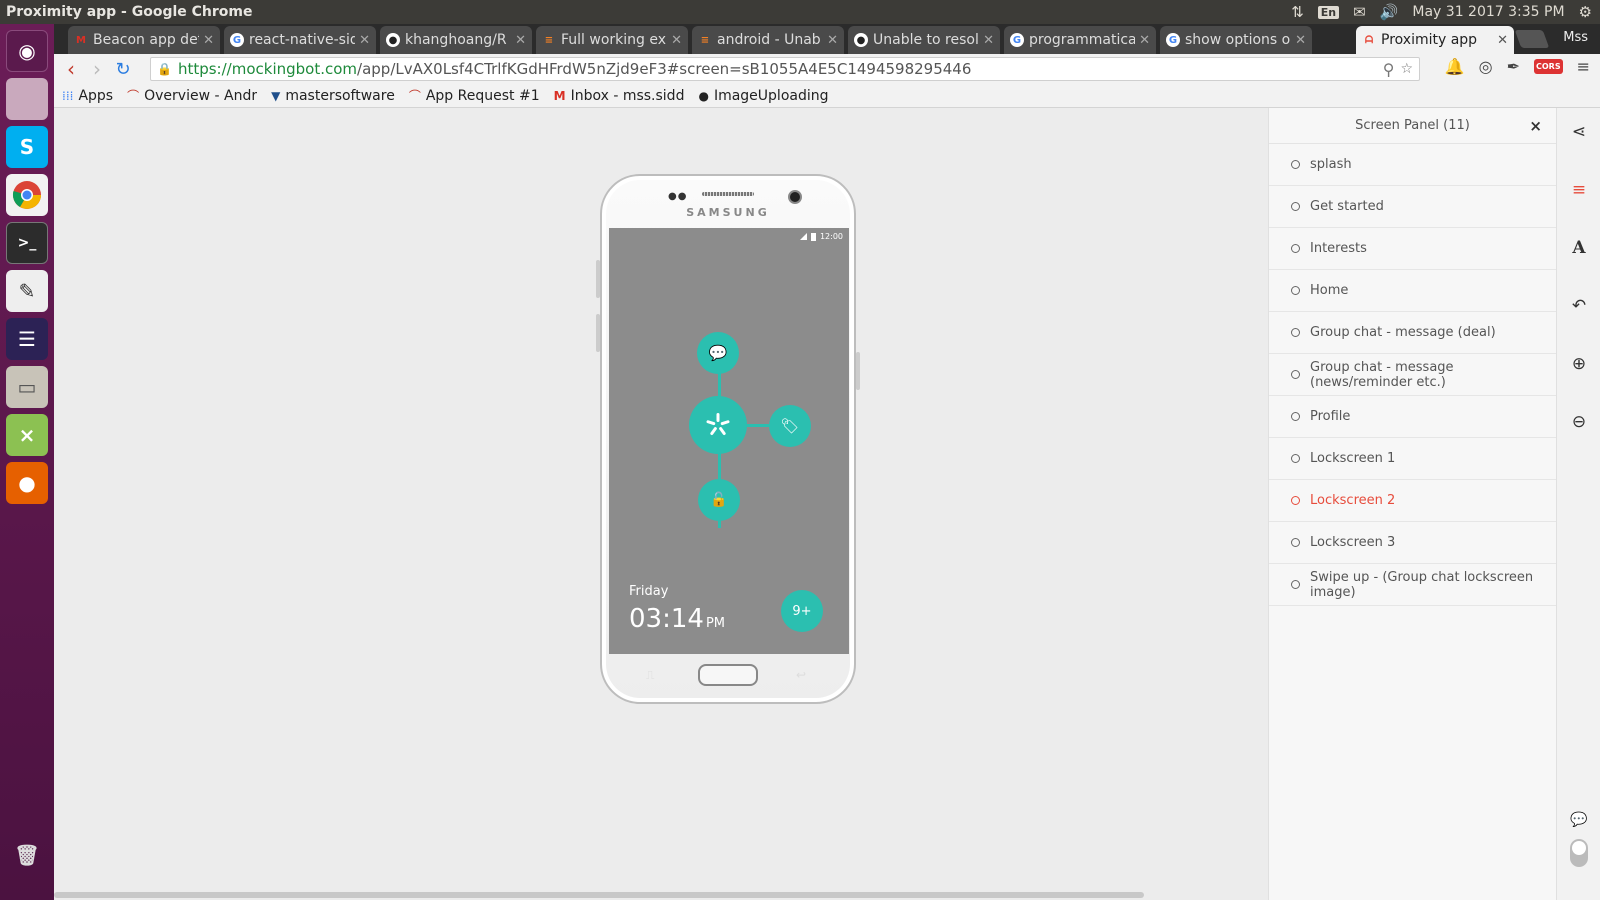 This screenshot has width=1600, height=900. I want to click on eyedropper-icon: ✒, so click(1513, 66).